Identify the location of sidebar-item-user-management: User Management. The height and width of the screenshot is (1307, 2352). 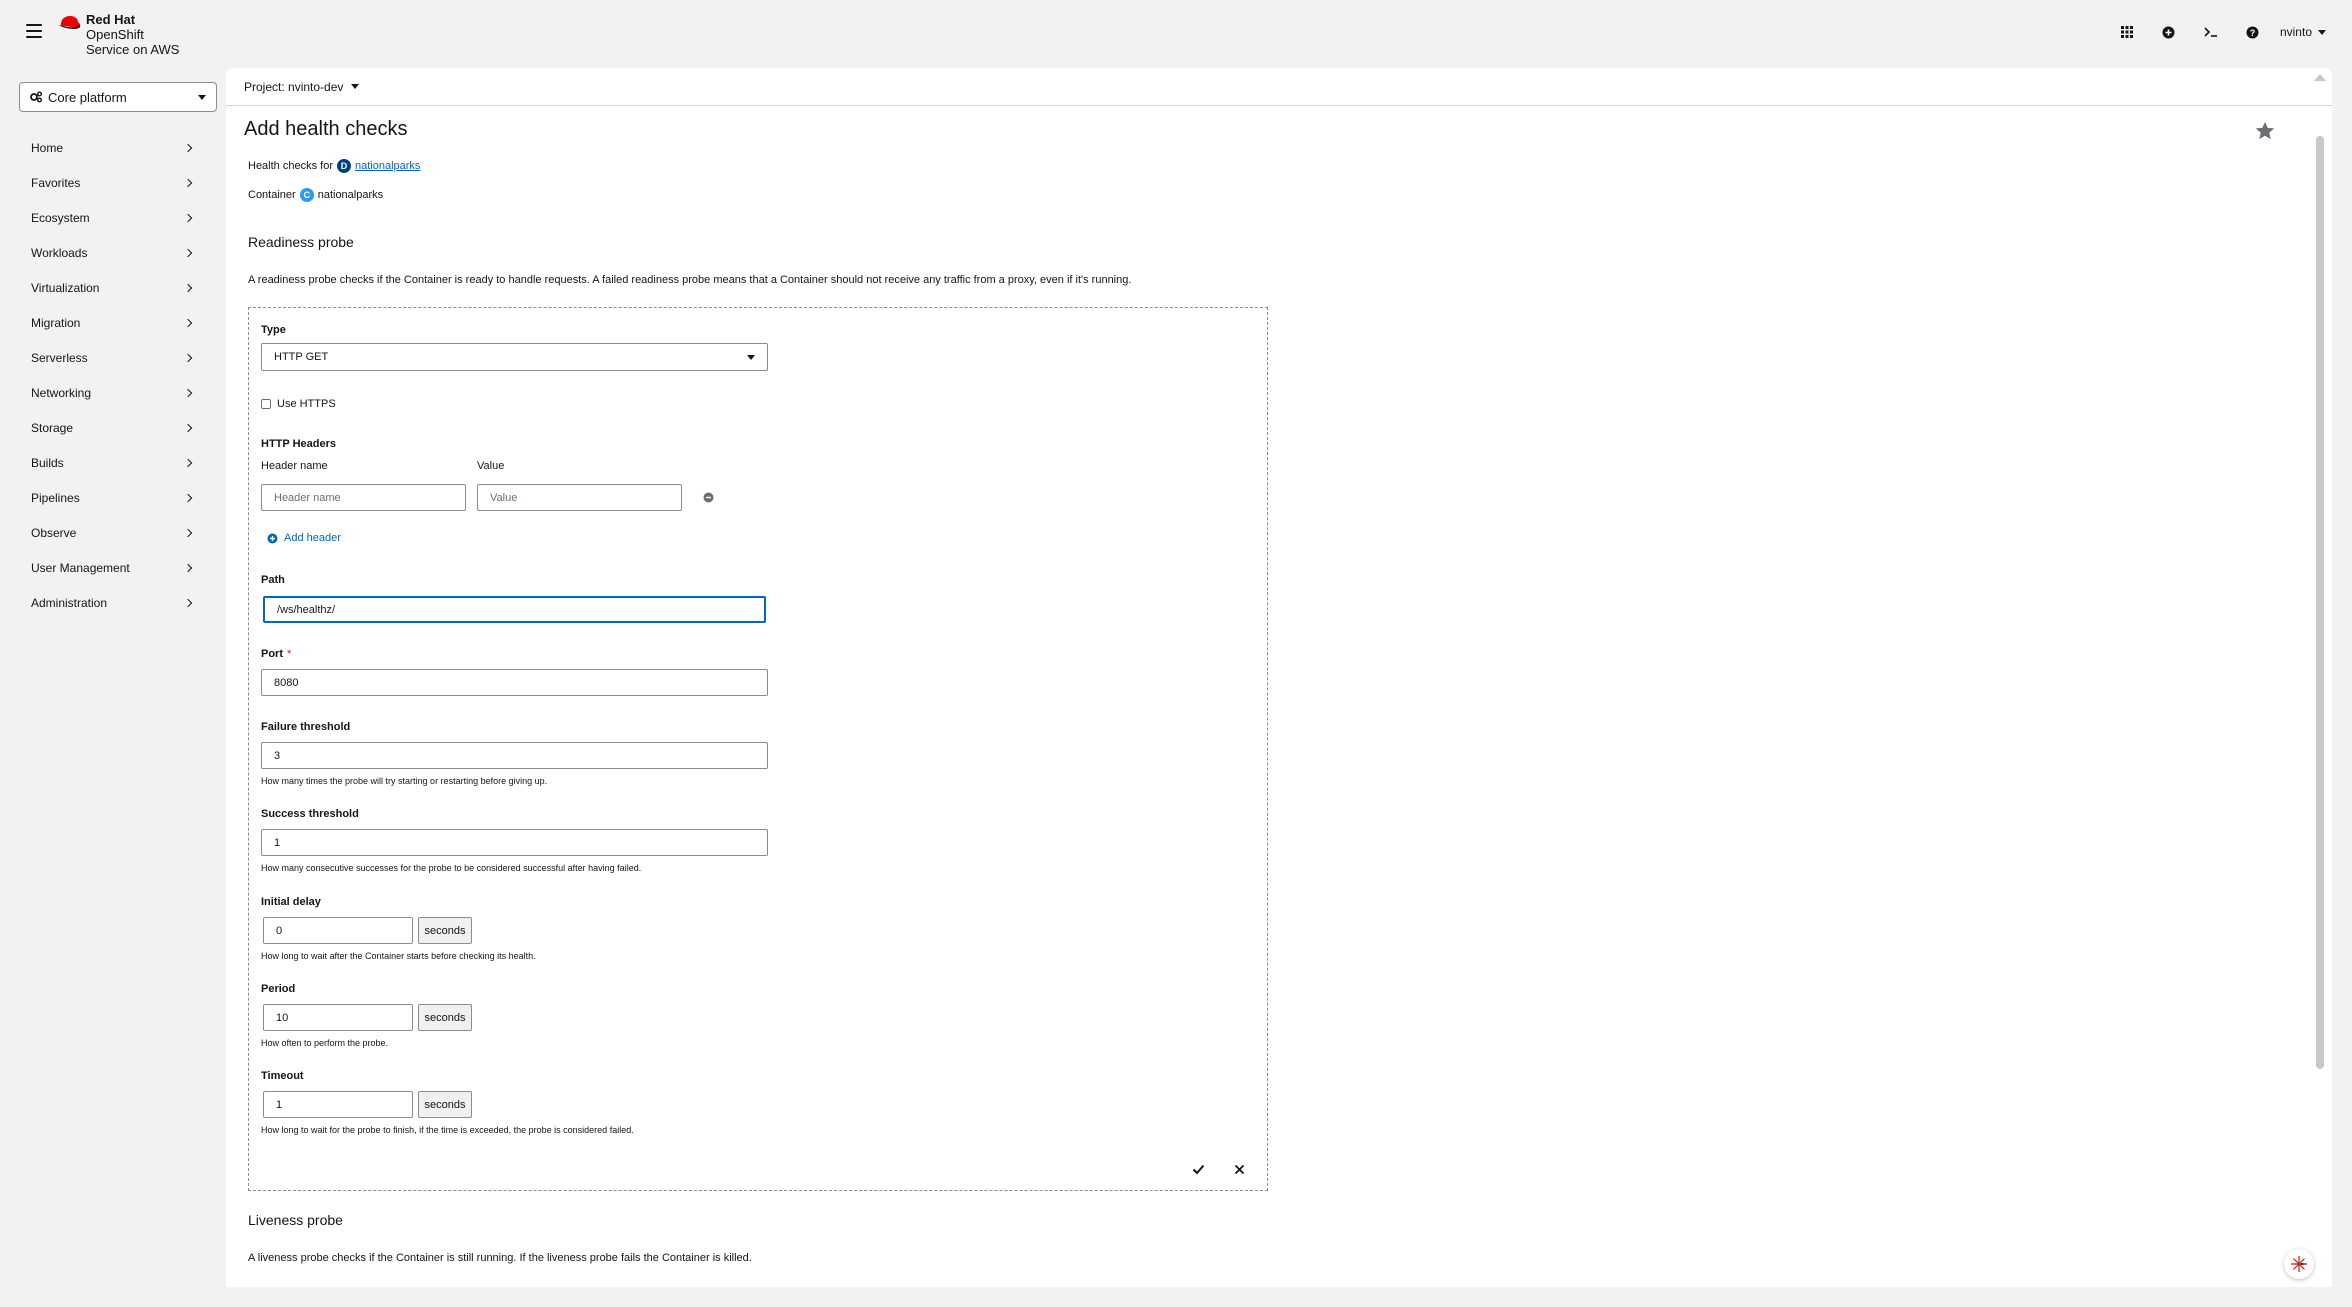
(113, 567).